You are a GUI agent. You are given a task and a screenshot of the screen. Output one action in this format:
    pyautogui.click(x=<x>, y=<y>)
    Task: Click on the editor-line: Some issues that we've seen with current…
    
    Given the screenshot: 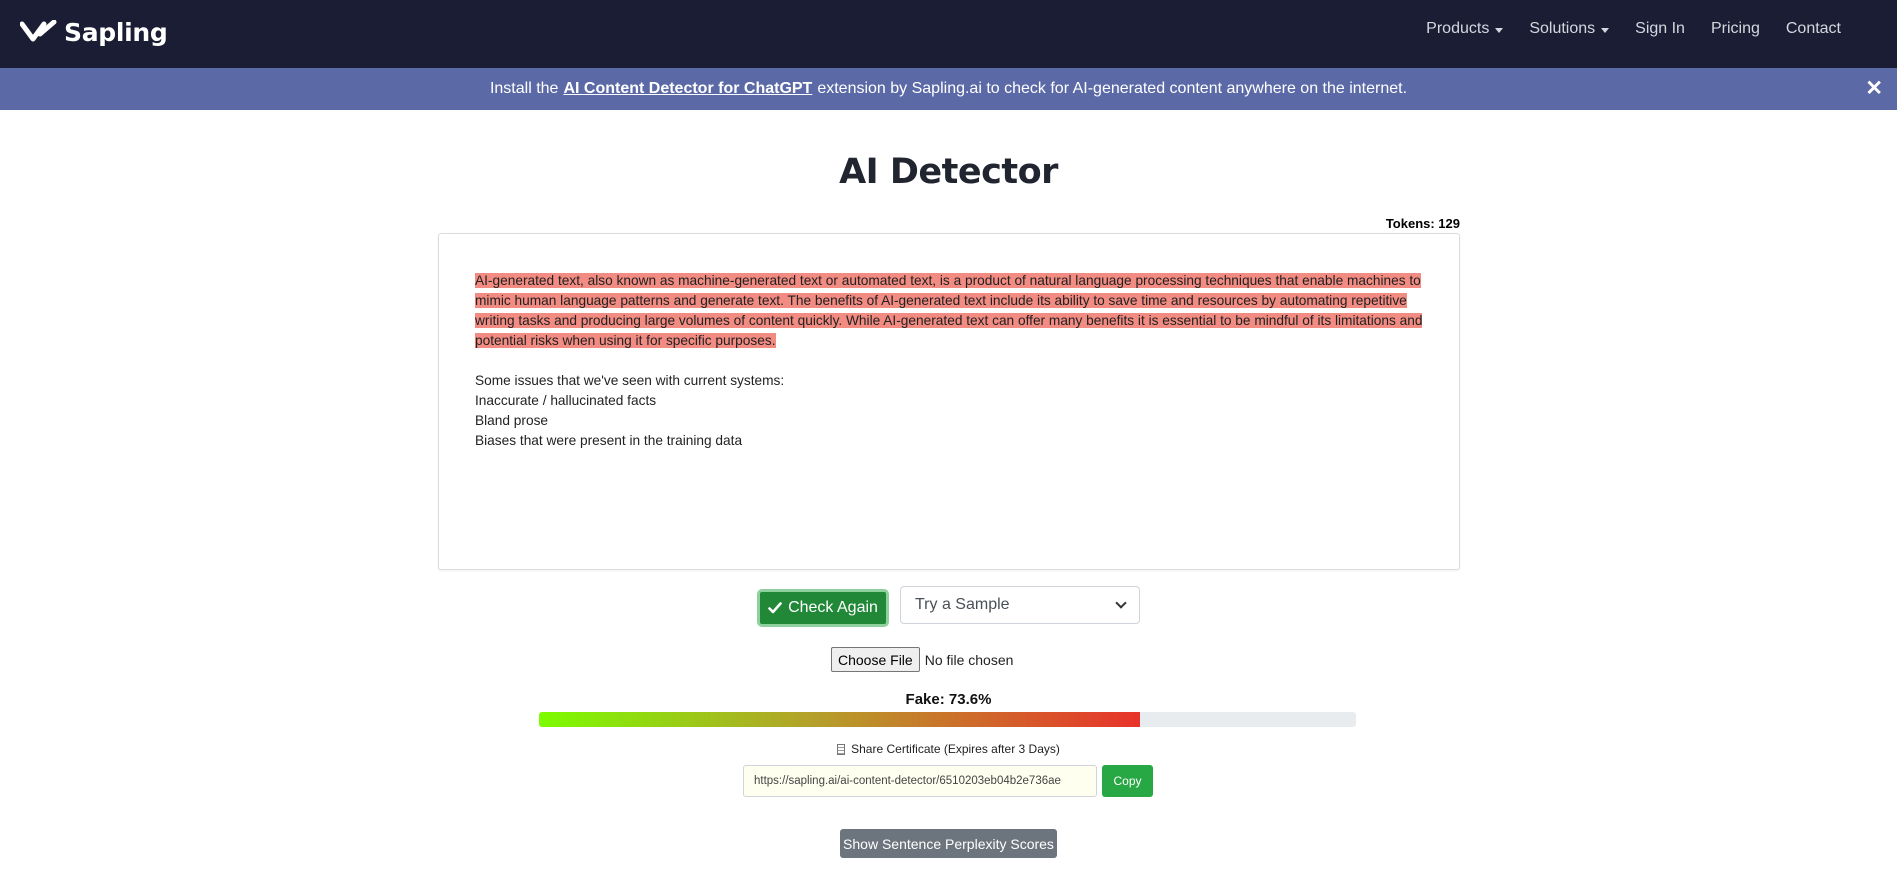 What is the action you would take?
    pyautogui.click(x=630, y=380)
    